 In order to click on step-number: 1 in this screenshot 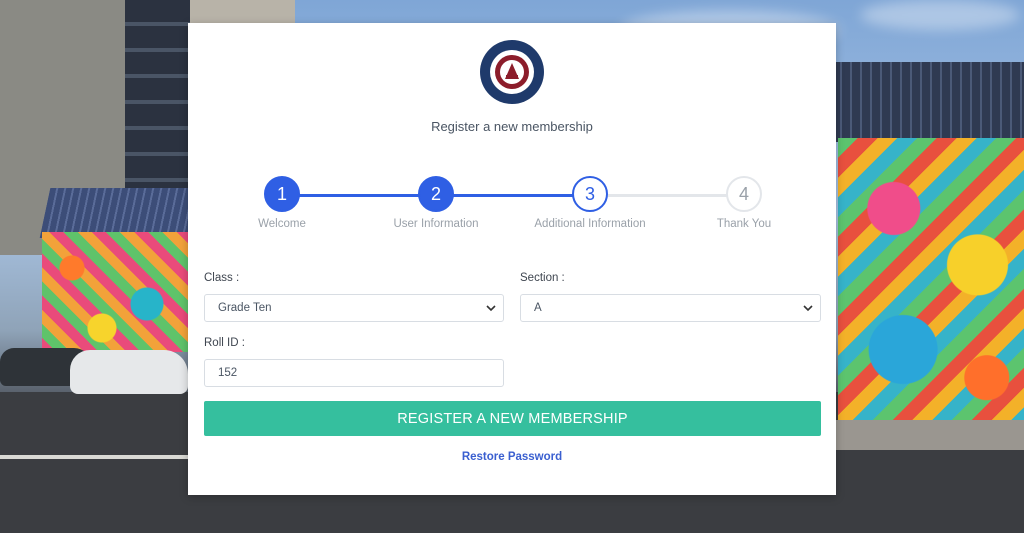, I will do `click(282, 194)`.